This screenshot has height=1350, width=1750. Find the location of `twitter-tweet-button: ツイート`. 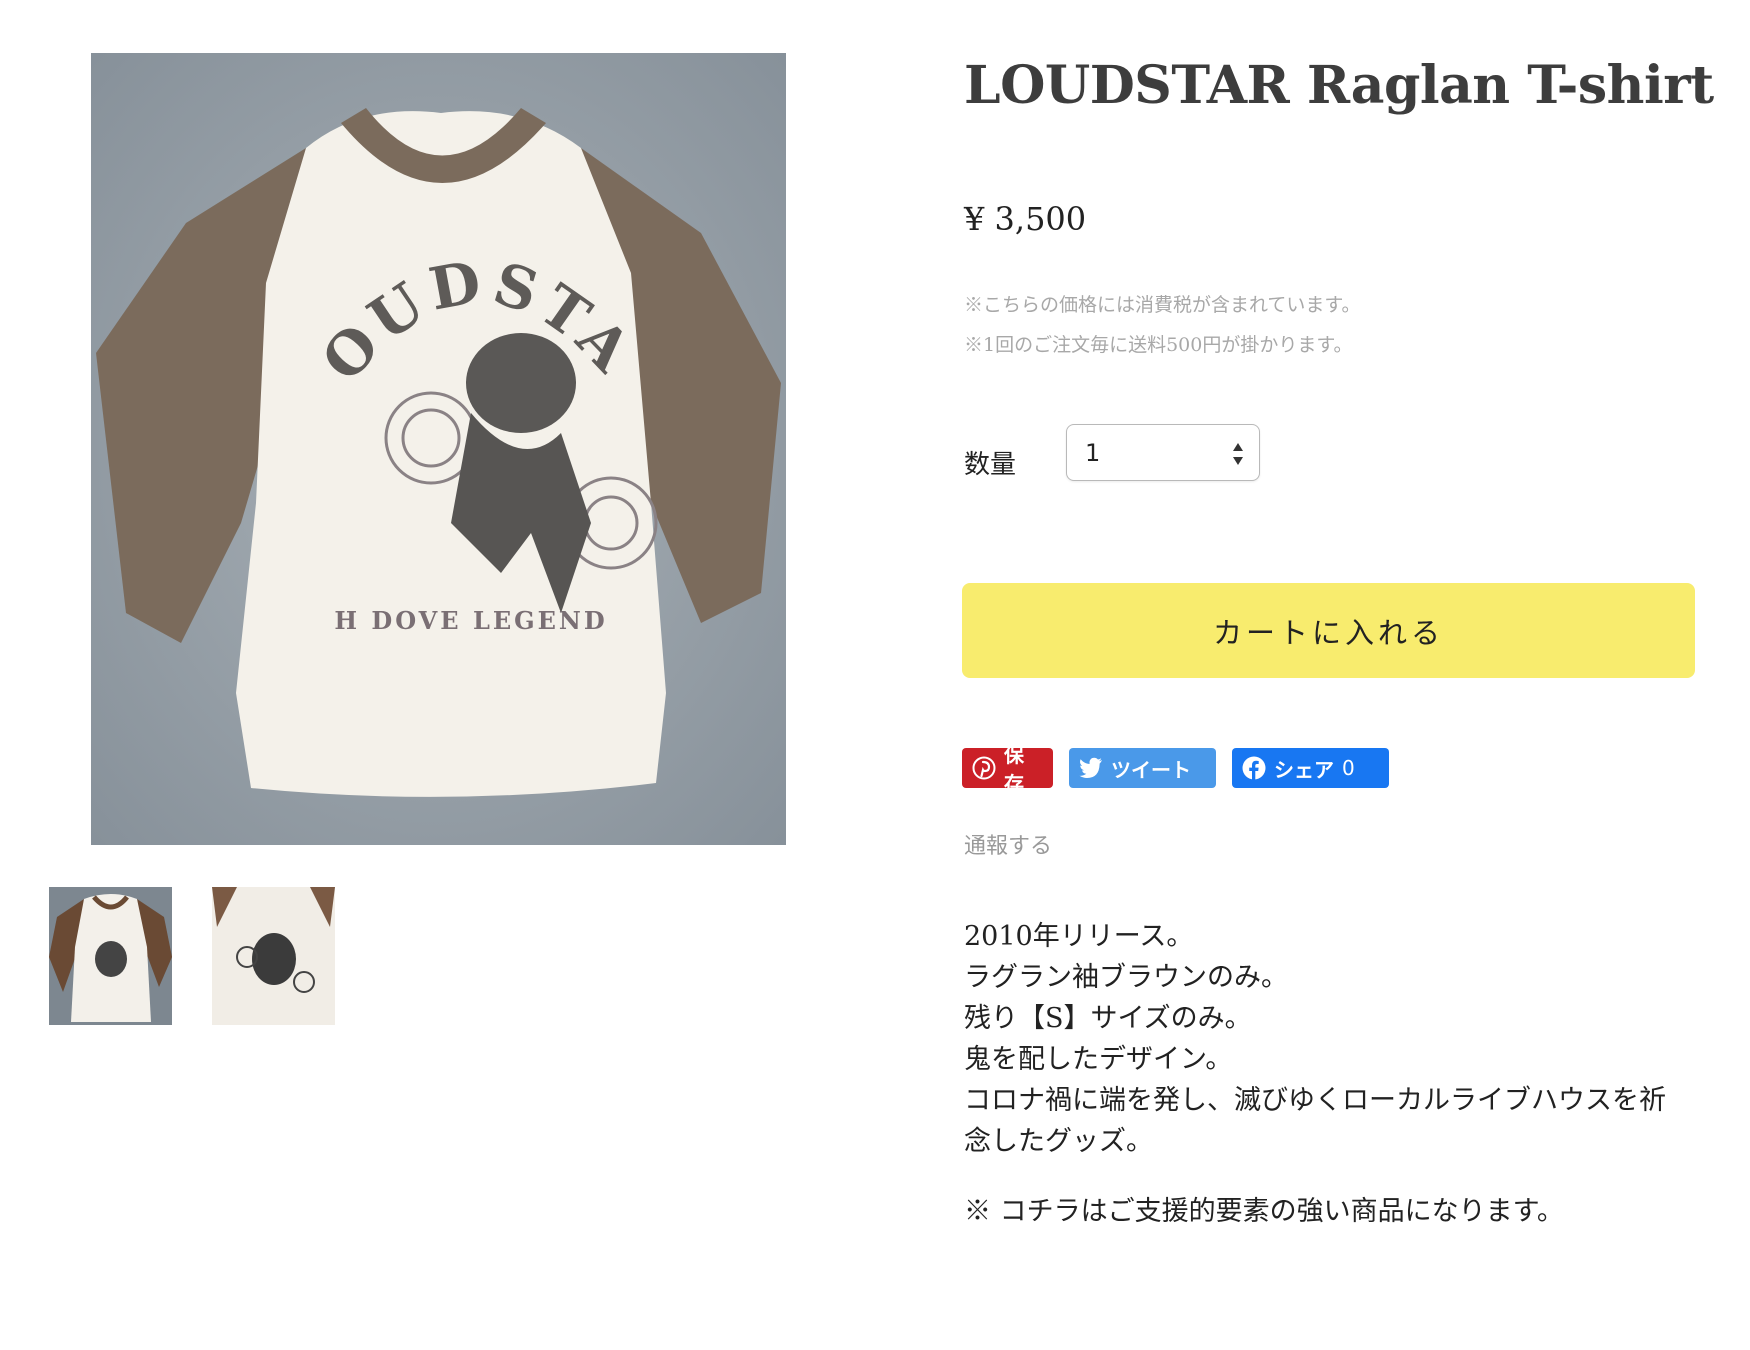

twitter-tweet-button: ツイート is located at coordinates (1142, 768).